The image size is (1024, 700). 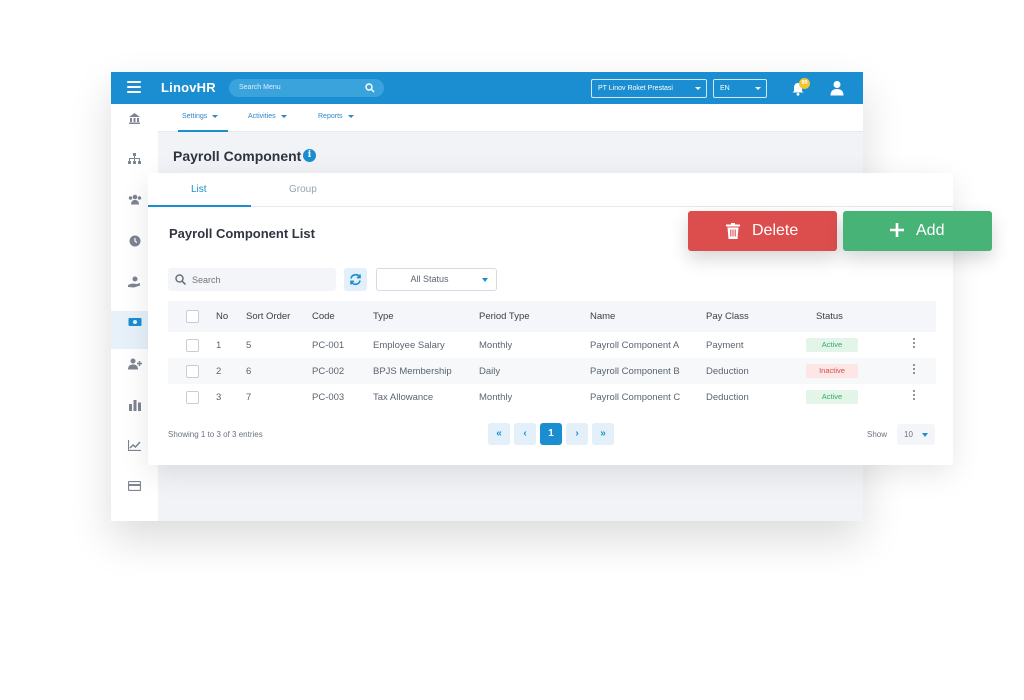 What do you see at coordinates (762, 231) in the screenshot?
I see `delete-button: Delete` at bounding box center [762, 231].